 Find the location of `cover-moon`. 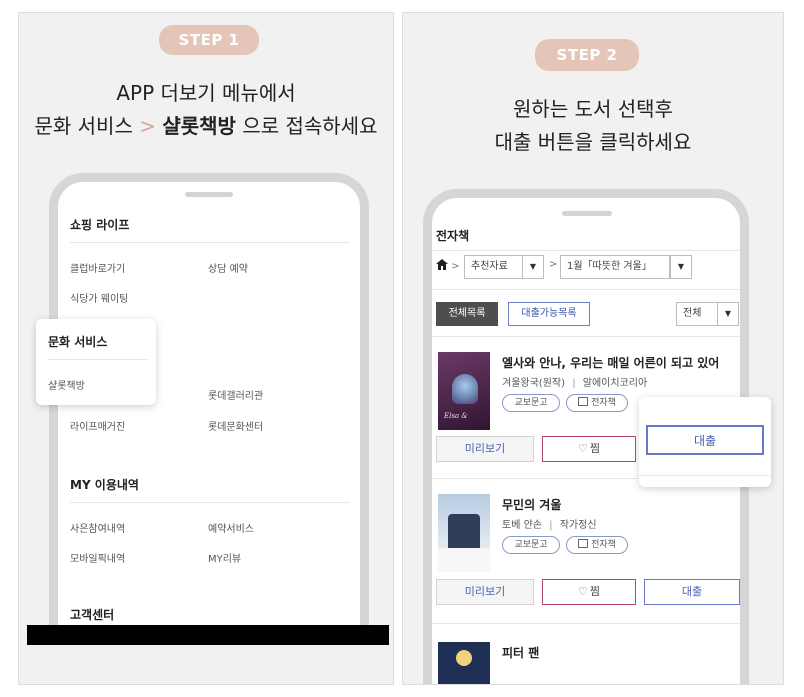

cover-moon is located at coordinates (464, 658).